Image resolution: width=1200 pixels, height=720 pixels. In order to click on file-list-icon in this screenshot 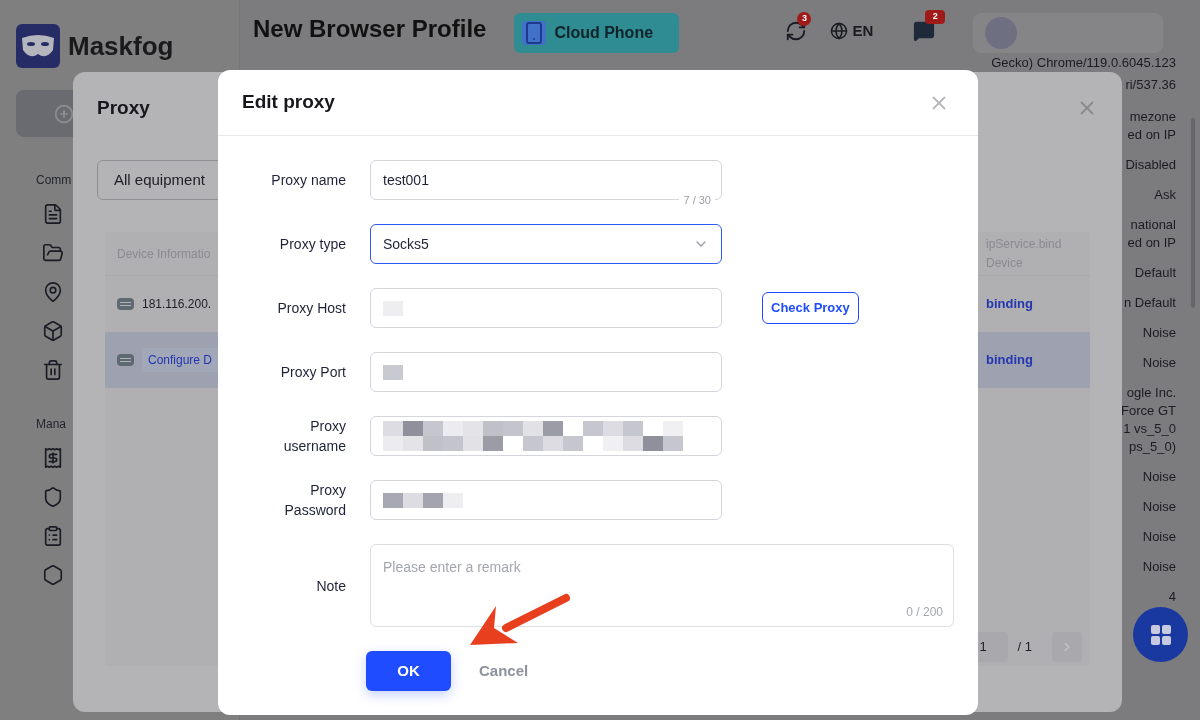, I will do `click(53, 214)`.